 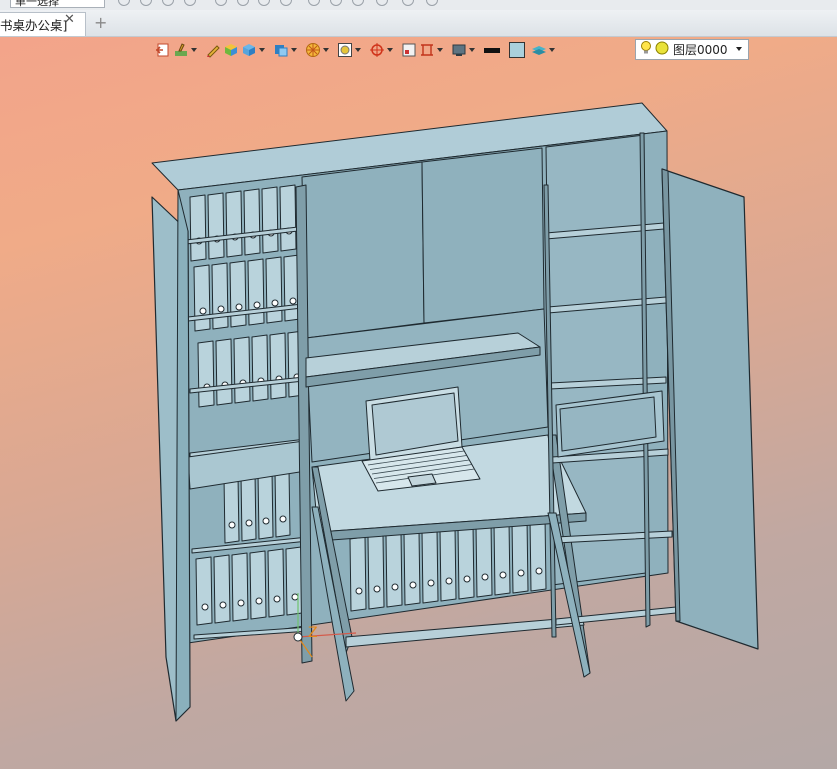 What do you see at coordinates (483, 235) in the screenshot?
I see `upper-door-right` at bounding box center [483, 235].